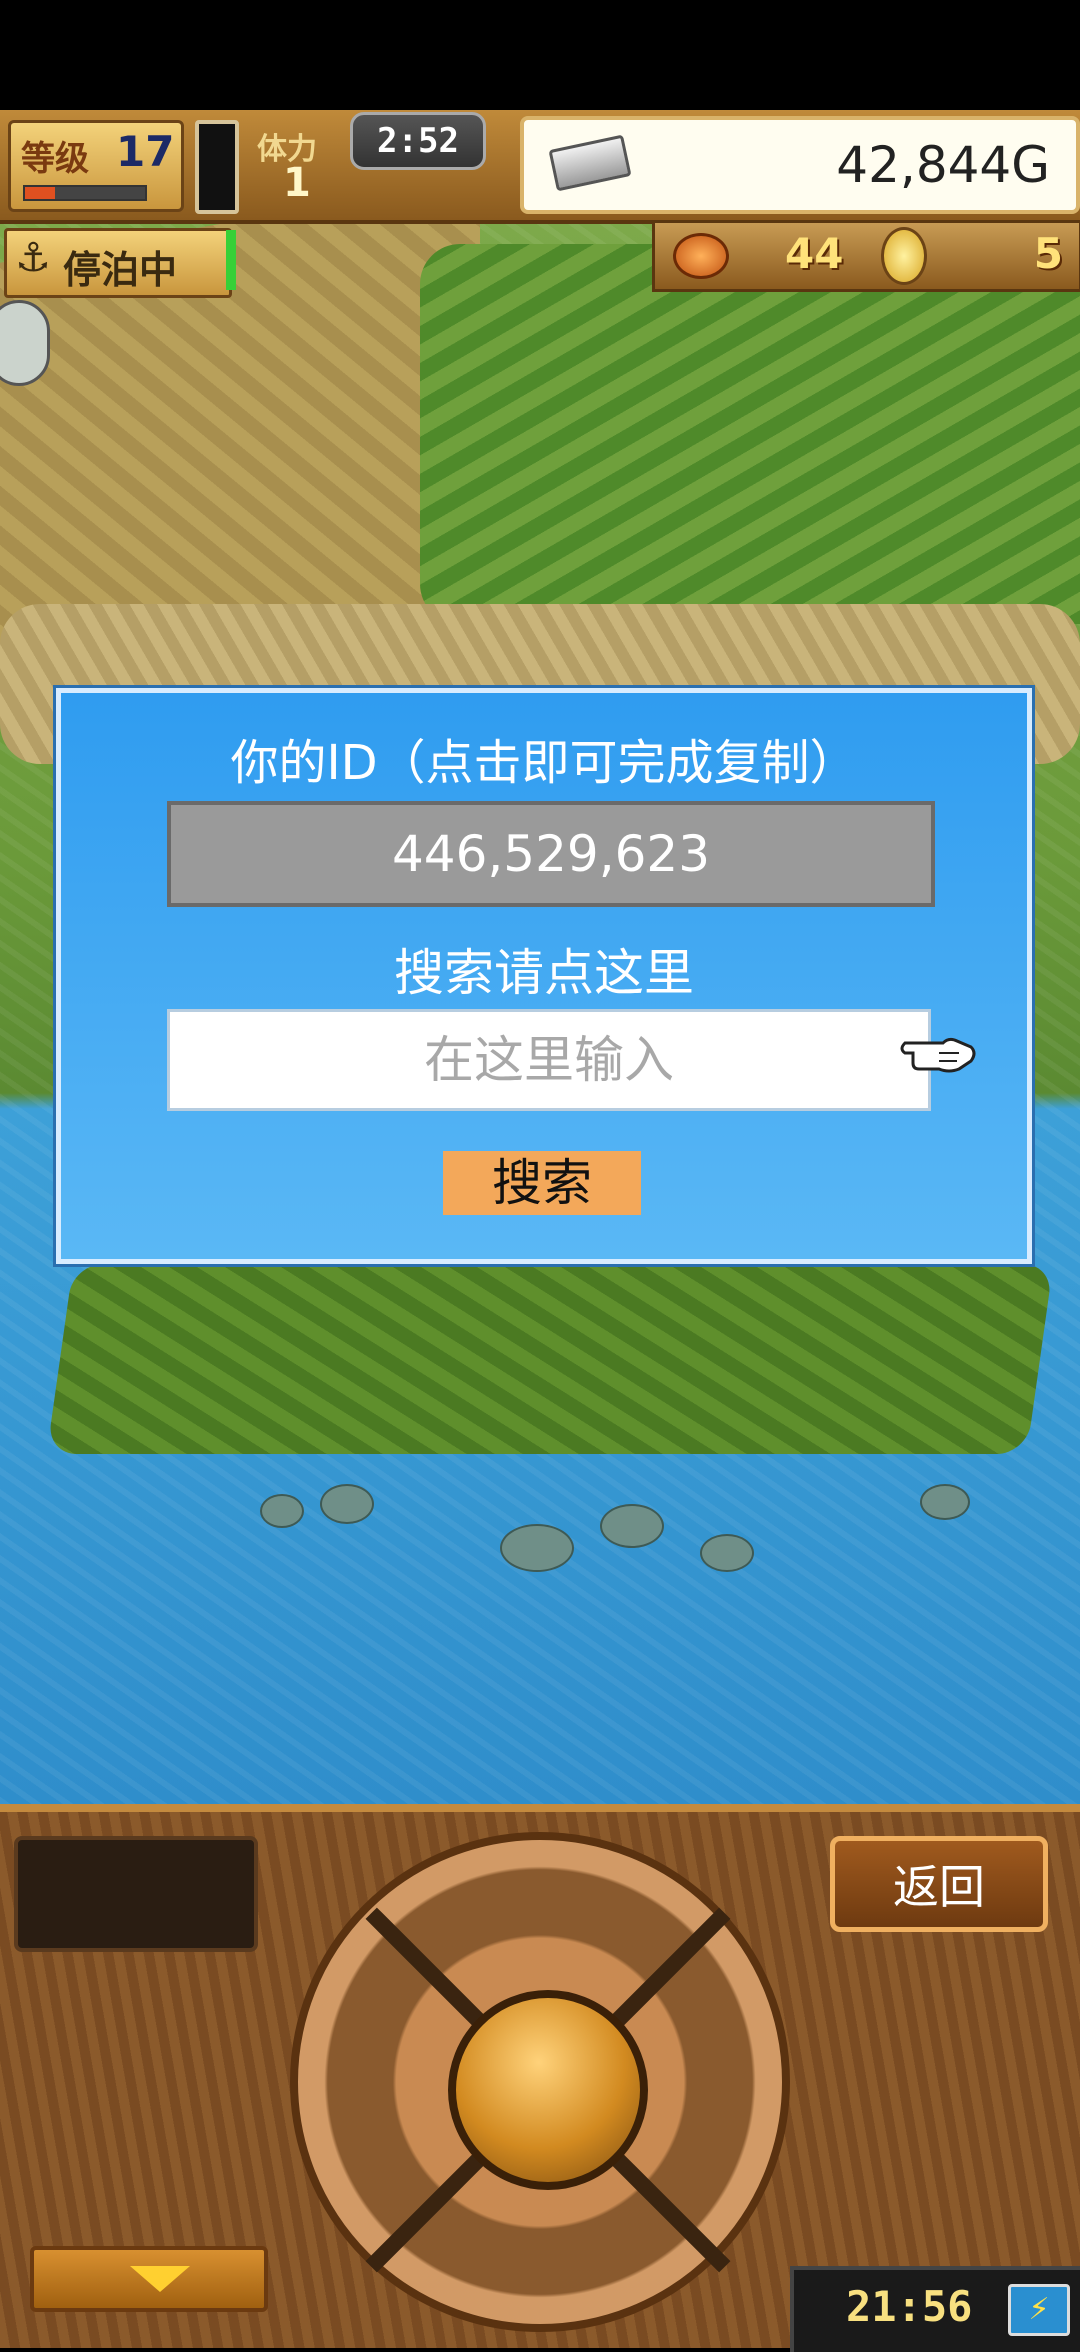  Describe the element at coordinates (145, 151) in the screenshot. I see `level-value: 17` at that location.